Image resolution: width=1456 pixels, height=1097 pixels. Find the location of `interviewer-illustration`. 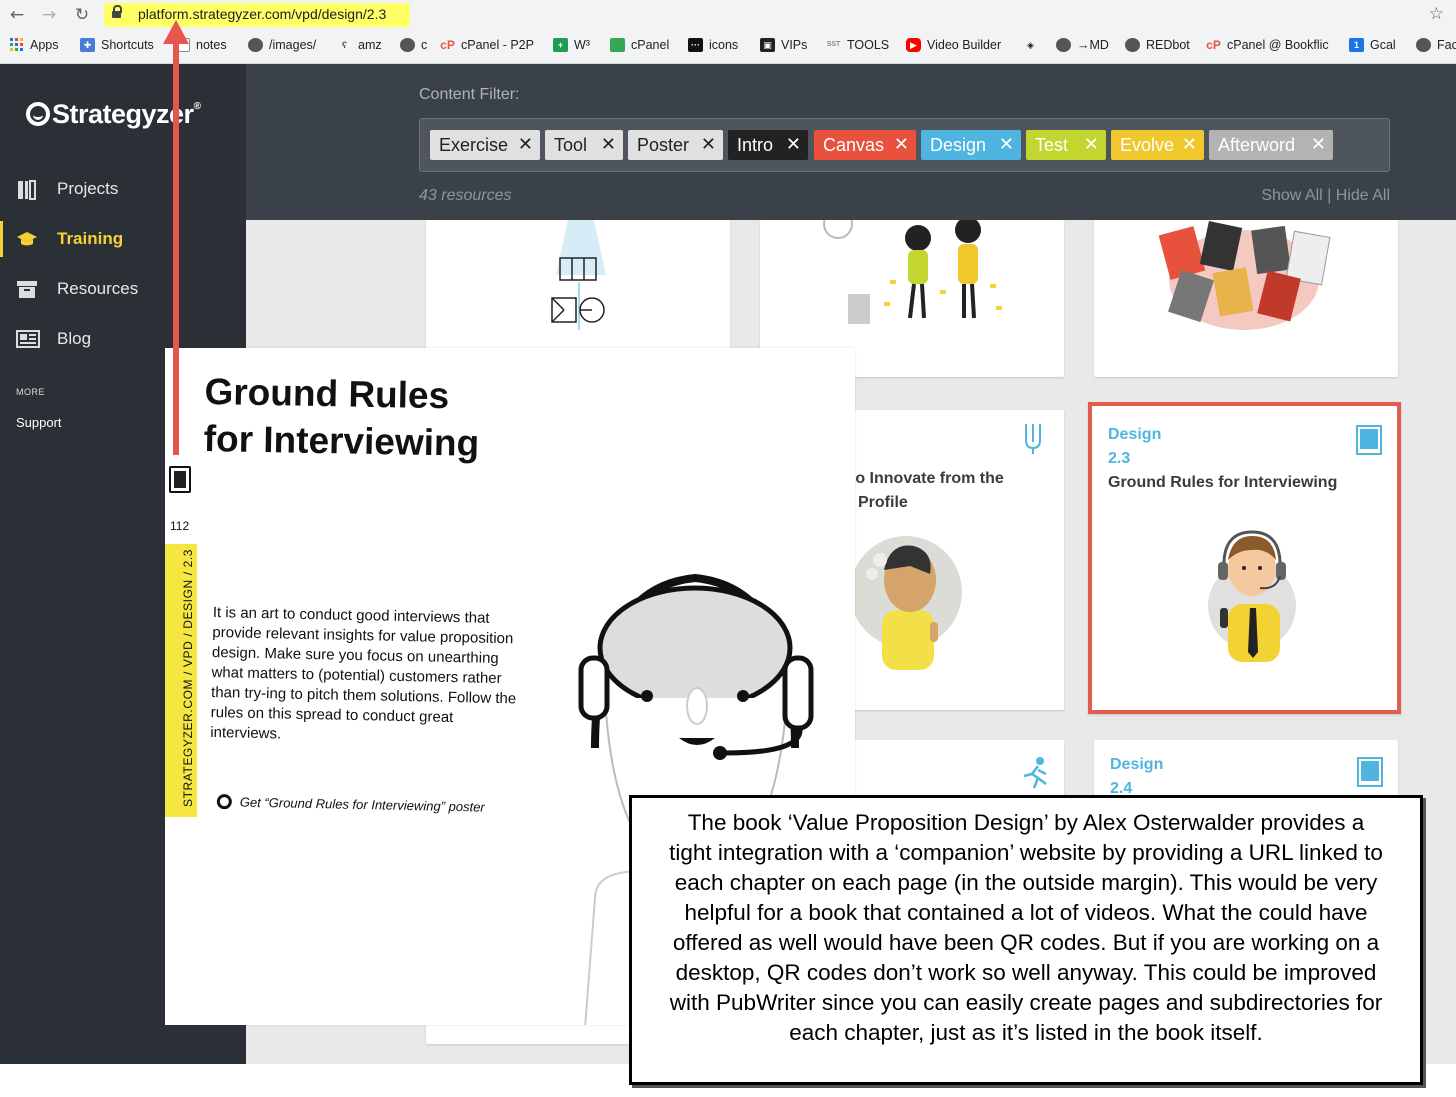

interviewer-illustration is located at coordinates (1252, 596).